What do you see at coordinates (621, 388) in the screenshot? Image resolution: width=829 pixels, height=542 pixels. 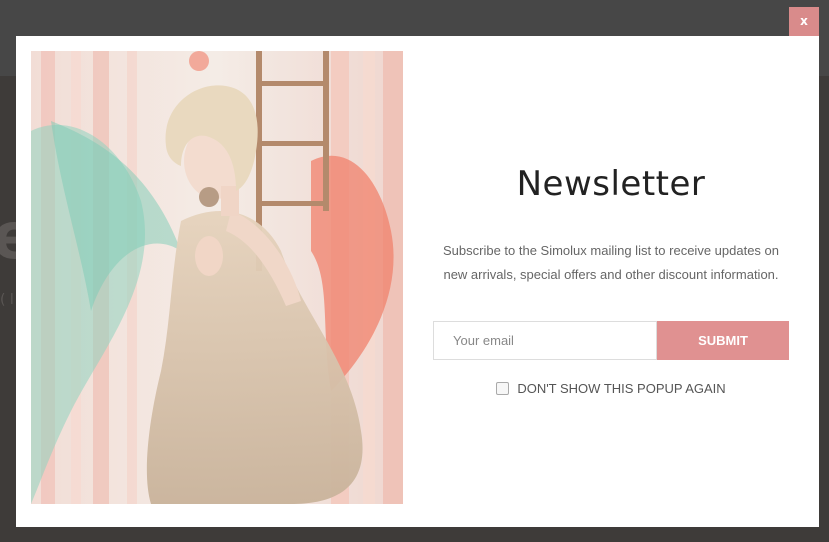 I see `dont-show-label: DON'T SHOW THIS POPUP AGAIN` at bounding box center [621, 388].